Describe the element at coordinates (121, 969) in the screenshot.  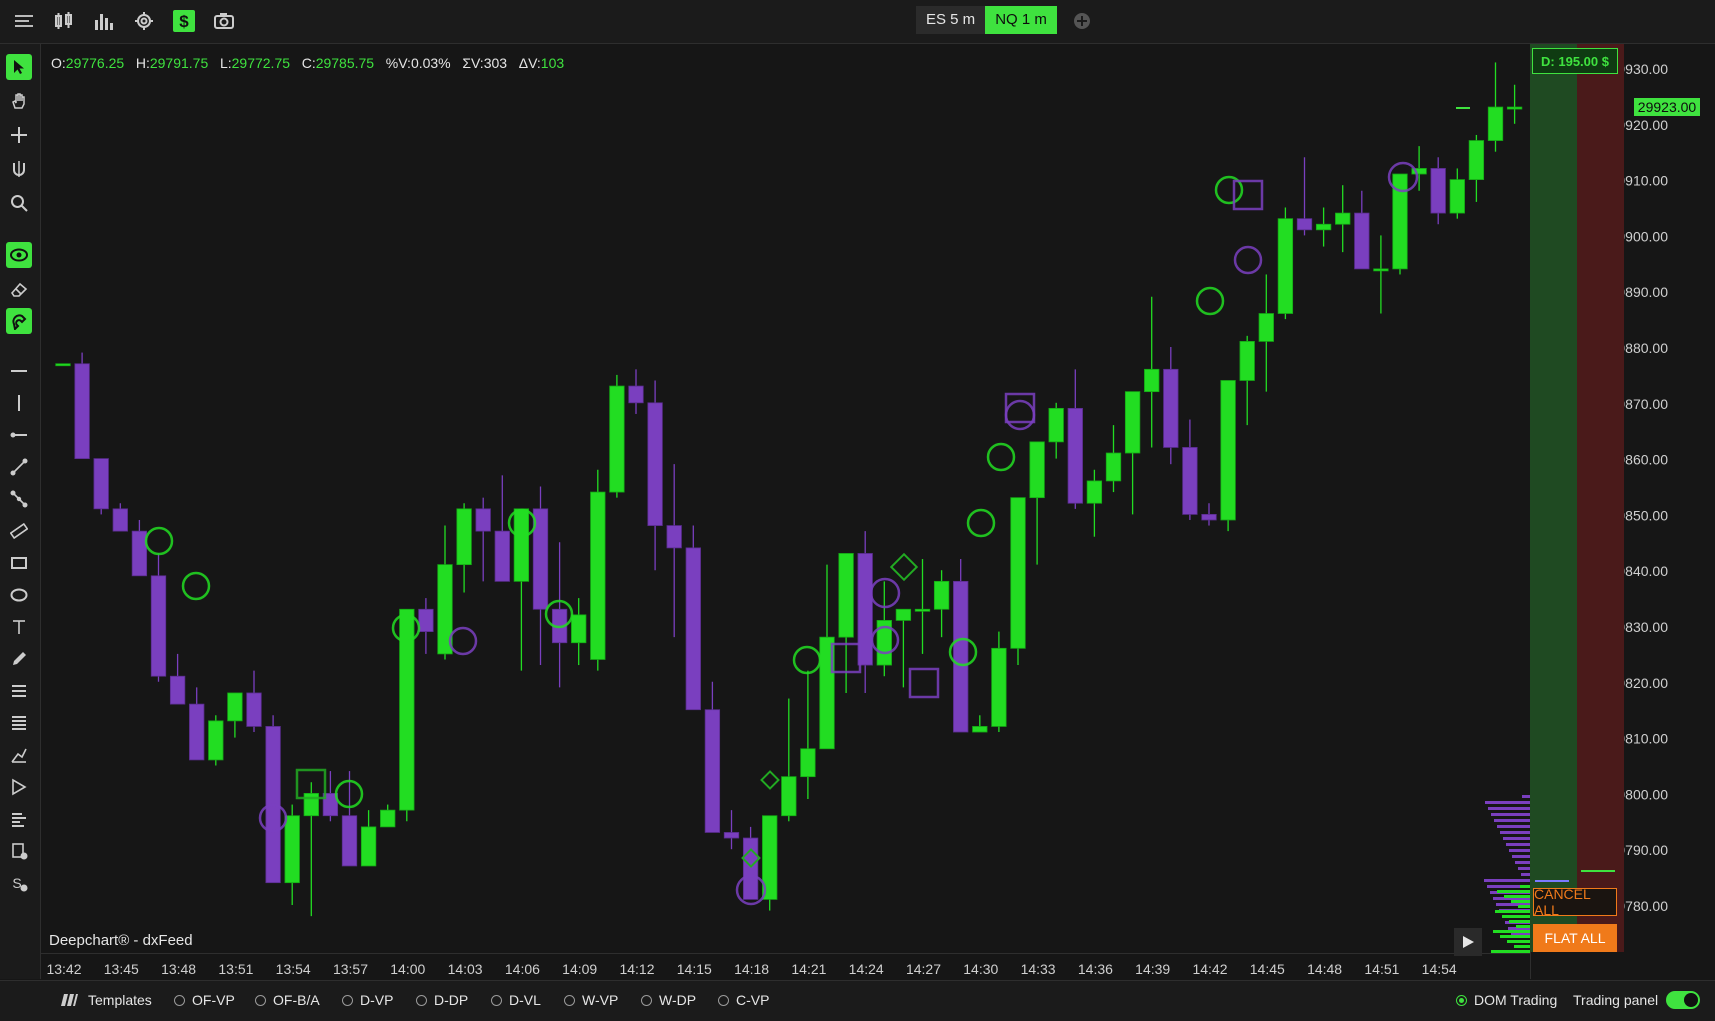
I see `time-tick-label: 13:45` at that location.